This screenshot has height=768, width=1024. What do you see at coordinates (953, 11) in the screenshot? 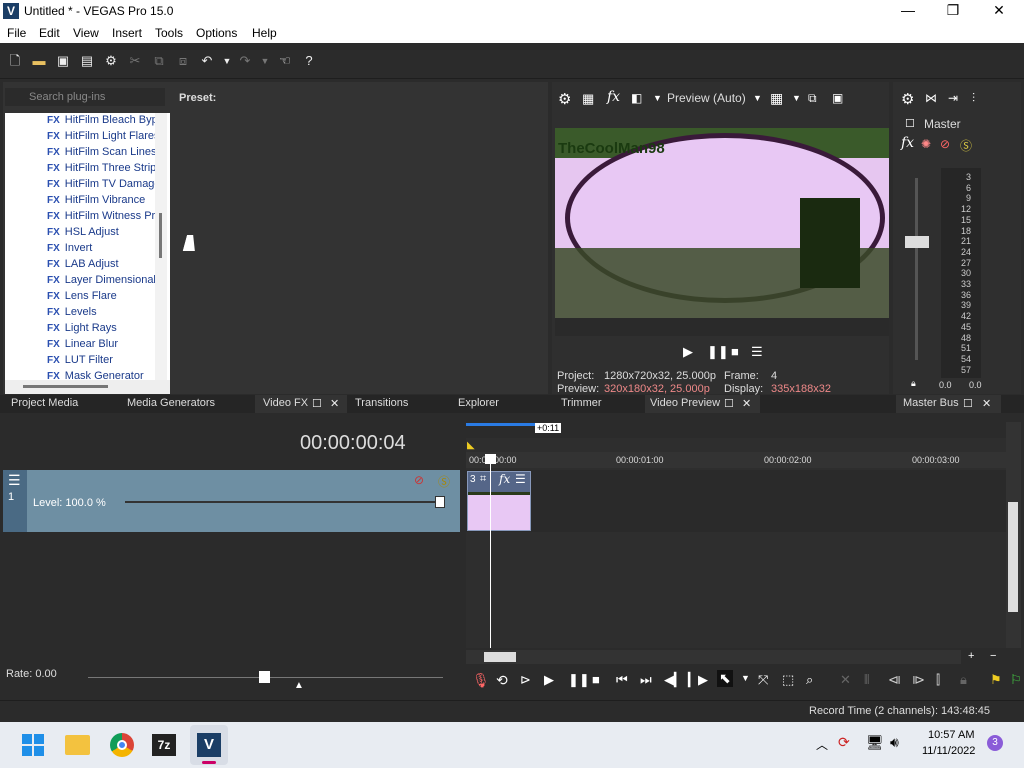
I see `maximize-button: ❐` at bounding box center [953, 11].